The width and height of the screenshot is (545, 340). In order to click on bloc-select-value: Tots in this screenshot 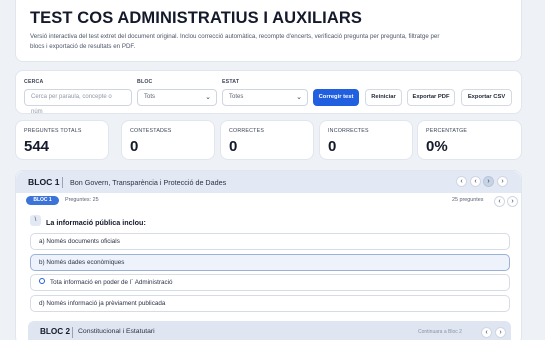, I will do `click(150, 97)`.